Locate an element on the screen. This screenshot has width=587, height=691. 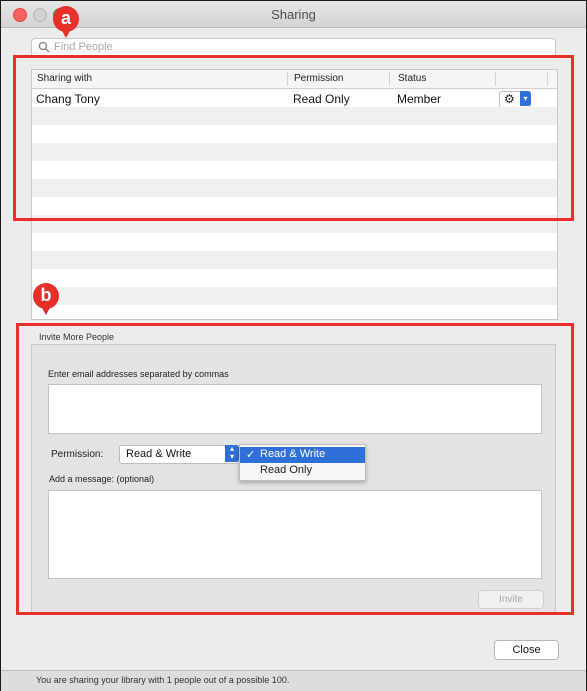
window-title: Sharing is located at coordinates (293, 14).